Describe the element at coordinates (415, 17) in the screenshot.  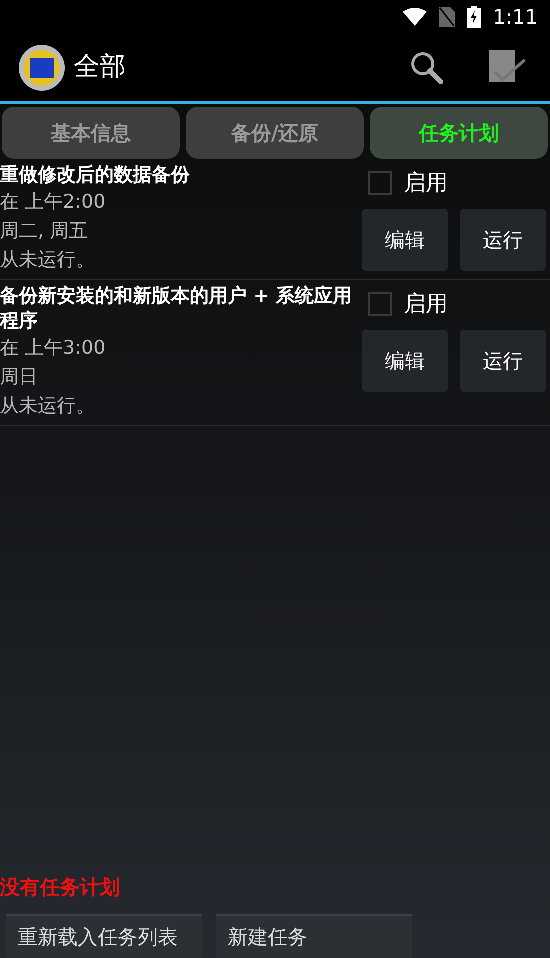
I see `wifi-icon` at that location.